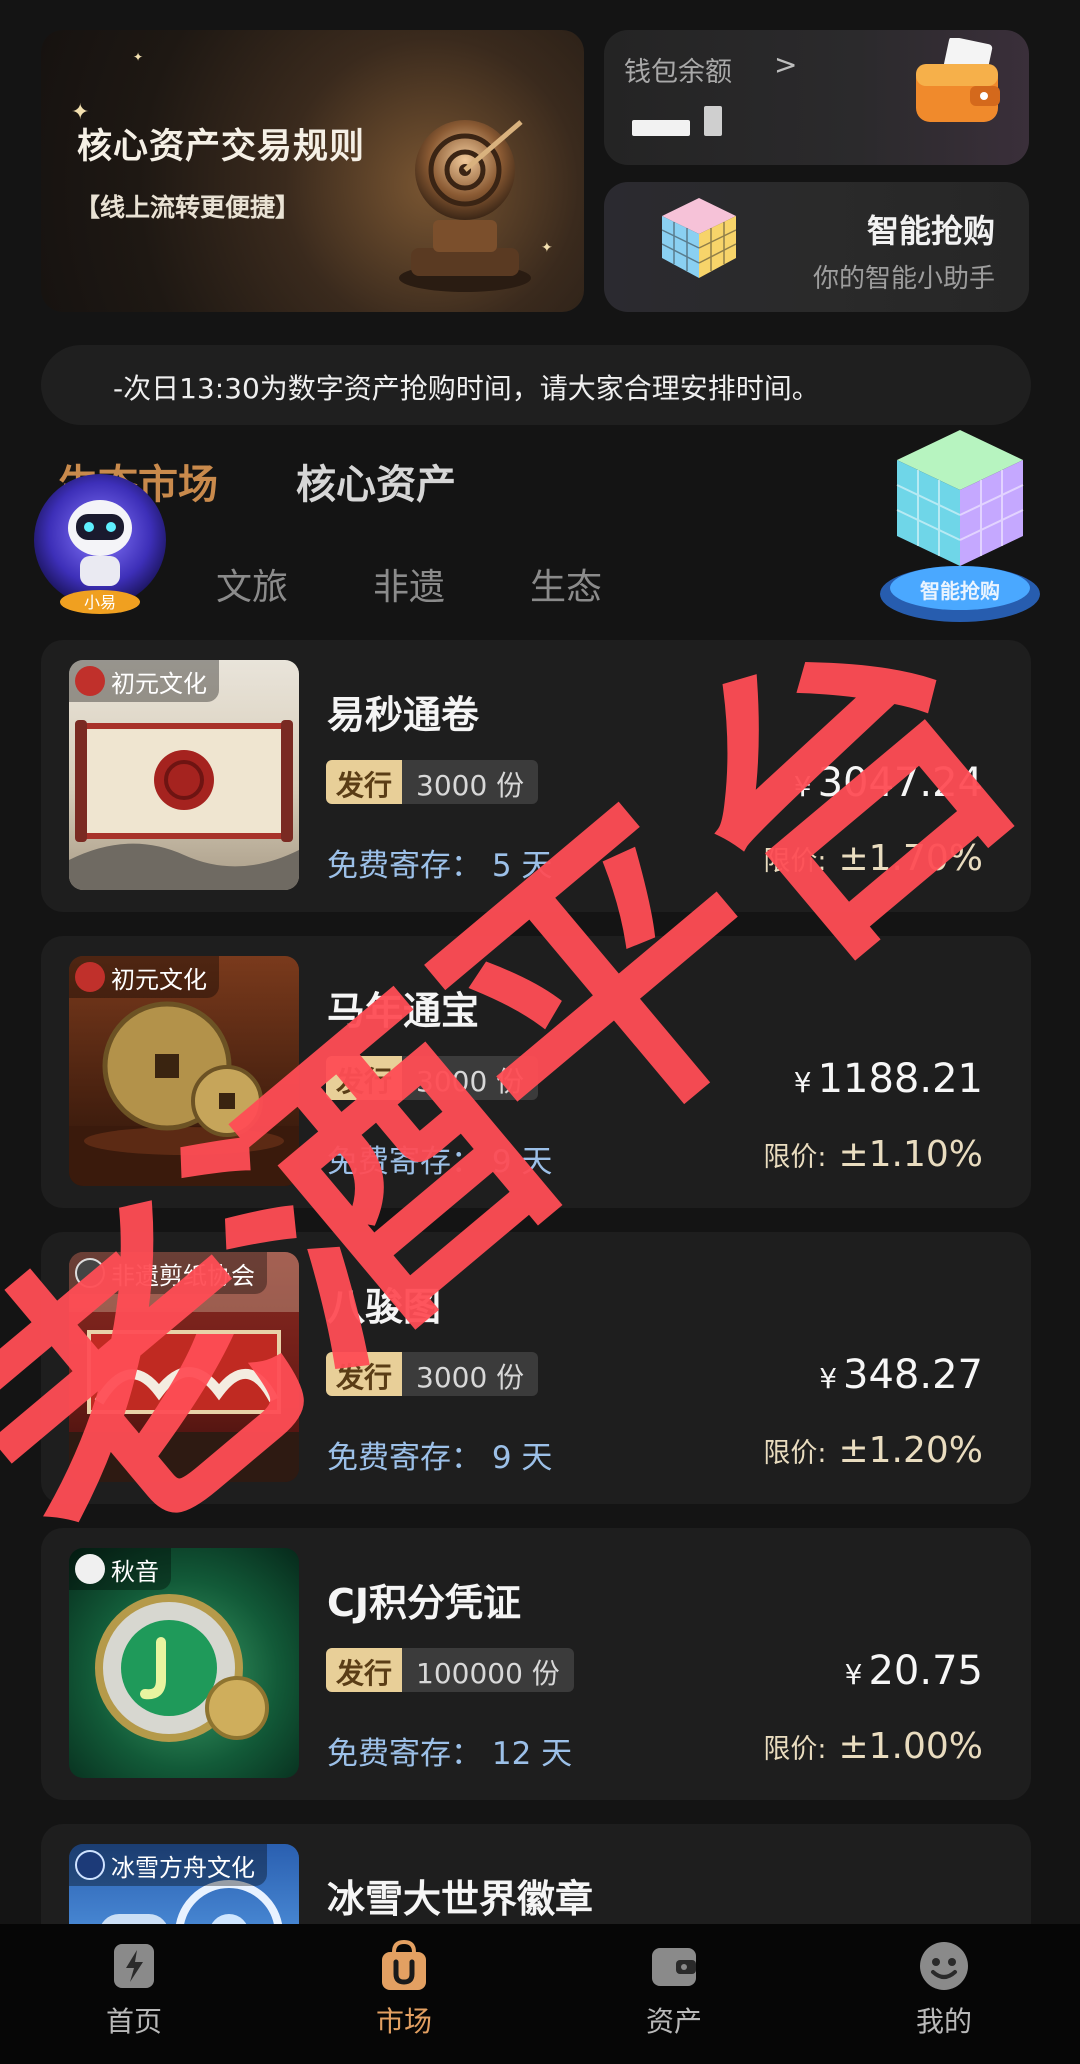 The width and height of the screenshot is (1080, 2064). Describe the element at coordinates (816, 247) in the screenshot. I see `smart-purchase-card: 智能抢购 你的智能小助手` at that location.